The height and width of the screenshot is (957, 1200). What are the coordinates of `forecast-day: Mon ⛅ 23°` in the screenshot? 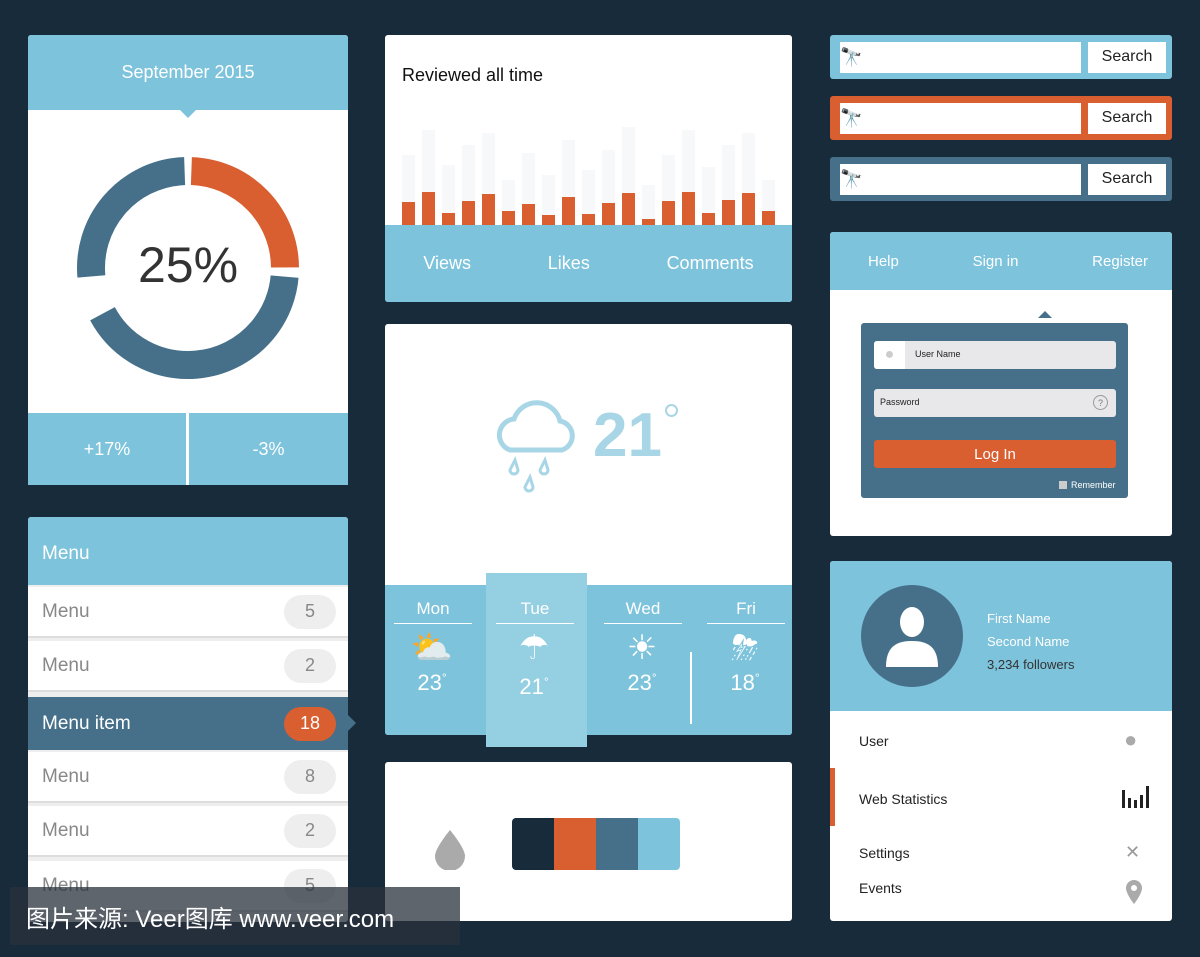 It's located at (432, 640).